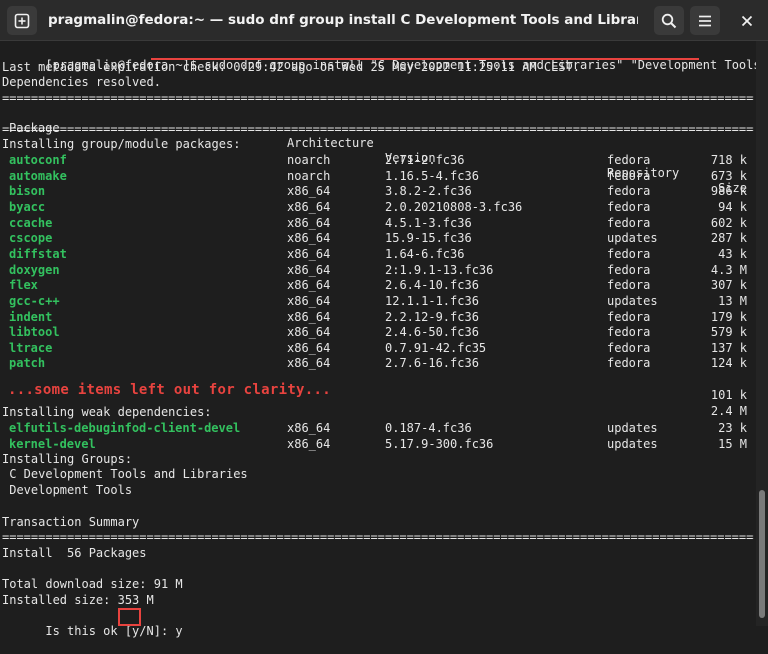  Describe the element at coordinates (67, 490) in the screenshot. I see `group-item: Development Tools` at that location.